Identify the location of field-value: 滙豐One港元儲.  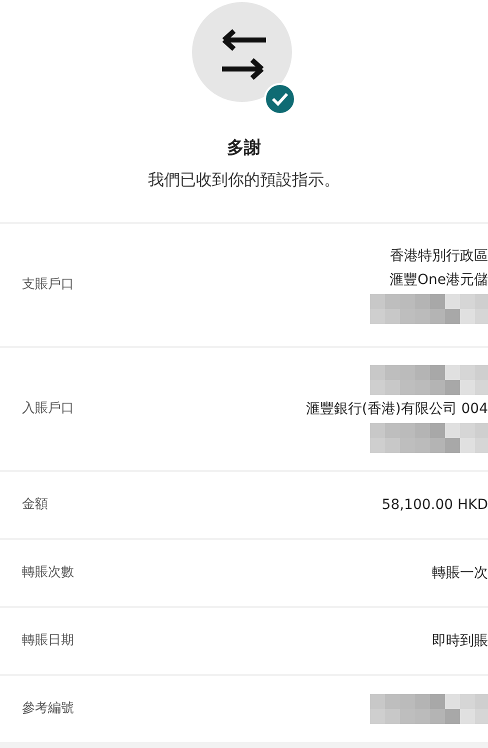
(438, 280).